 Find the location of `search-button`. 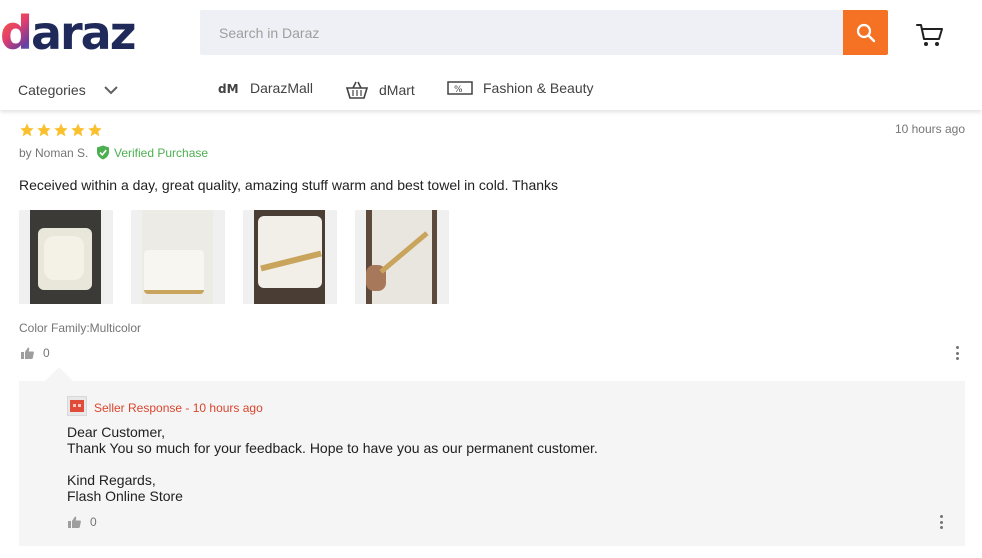

search-button is located at coordinates (865, 32).